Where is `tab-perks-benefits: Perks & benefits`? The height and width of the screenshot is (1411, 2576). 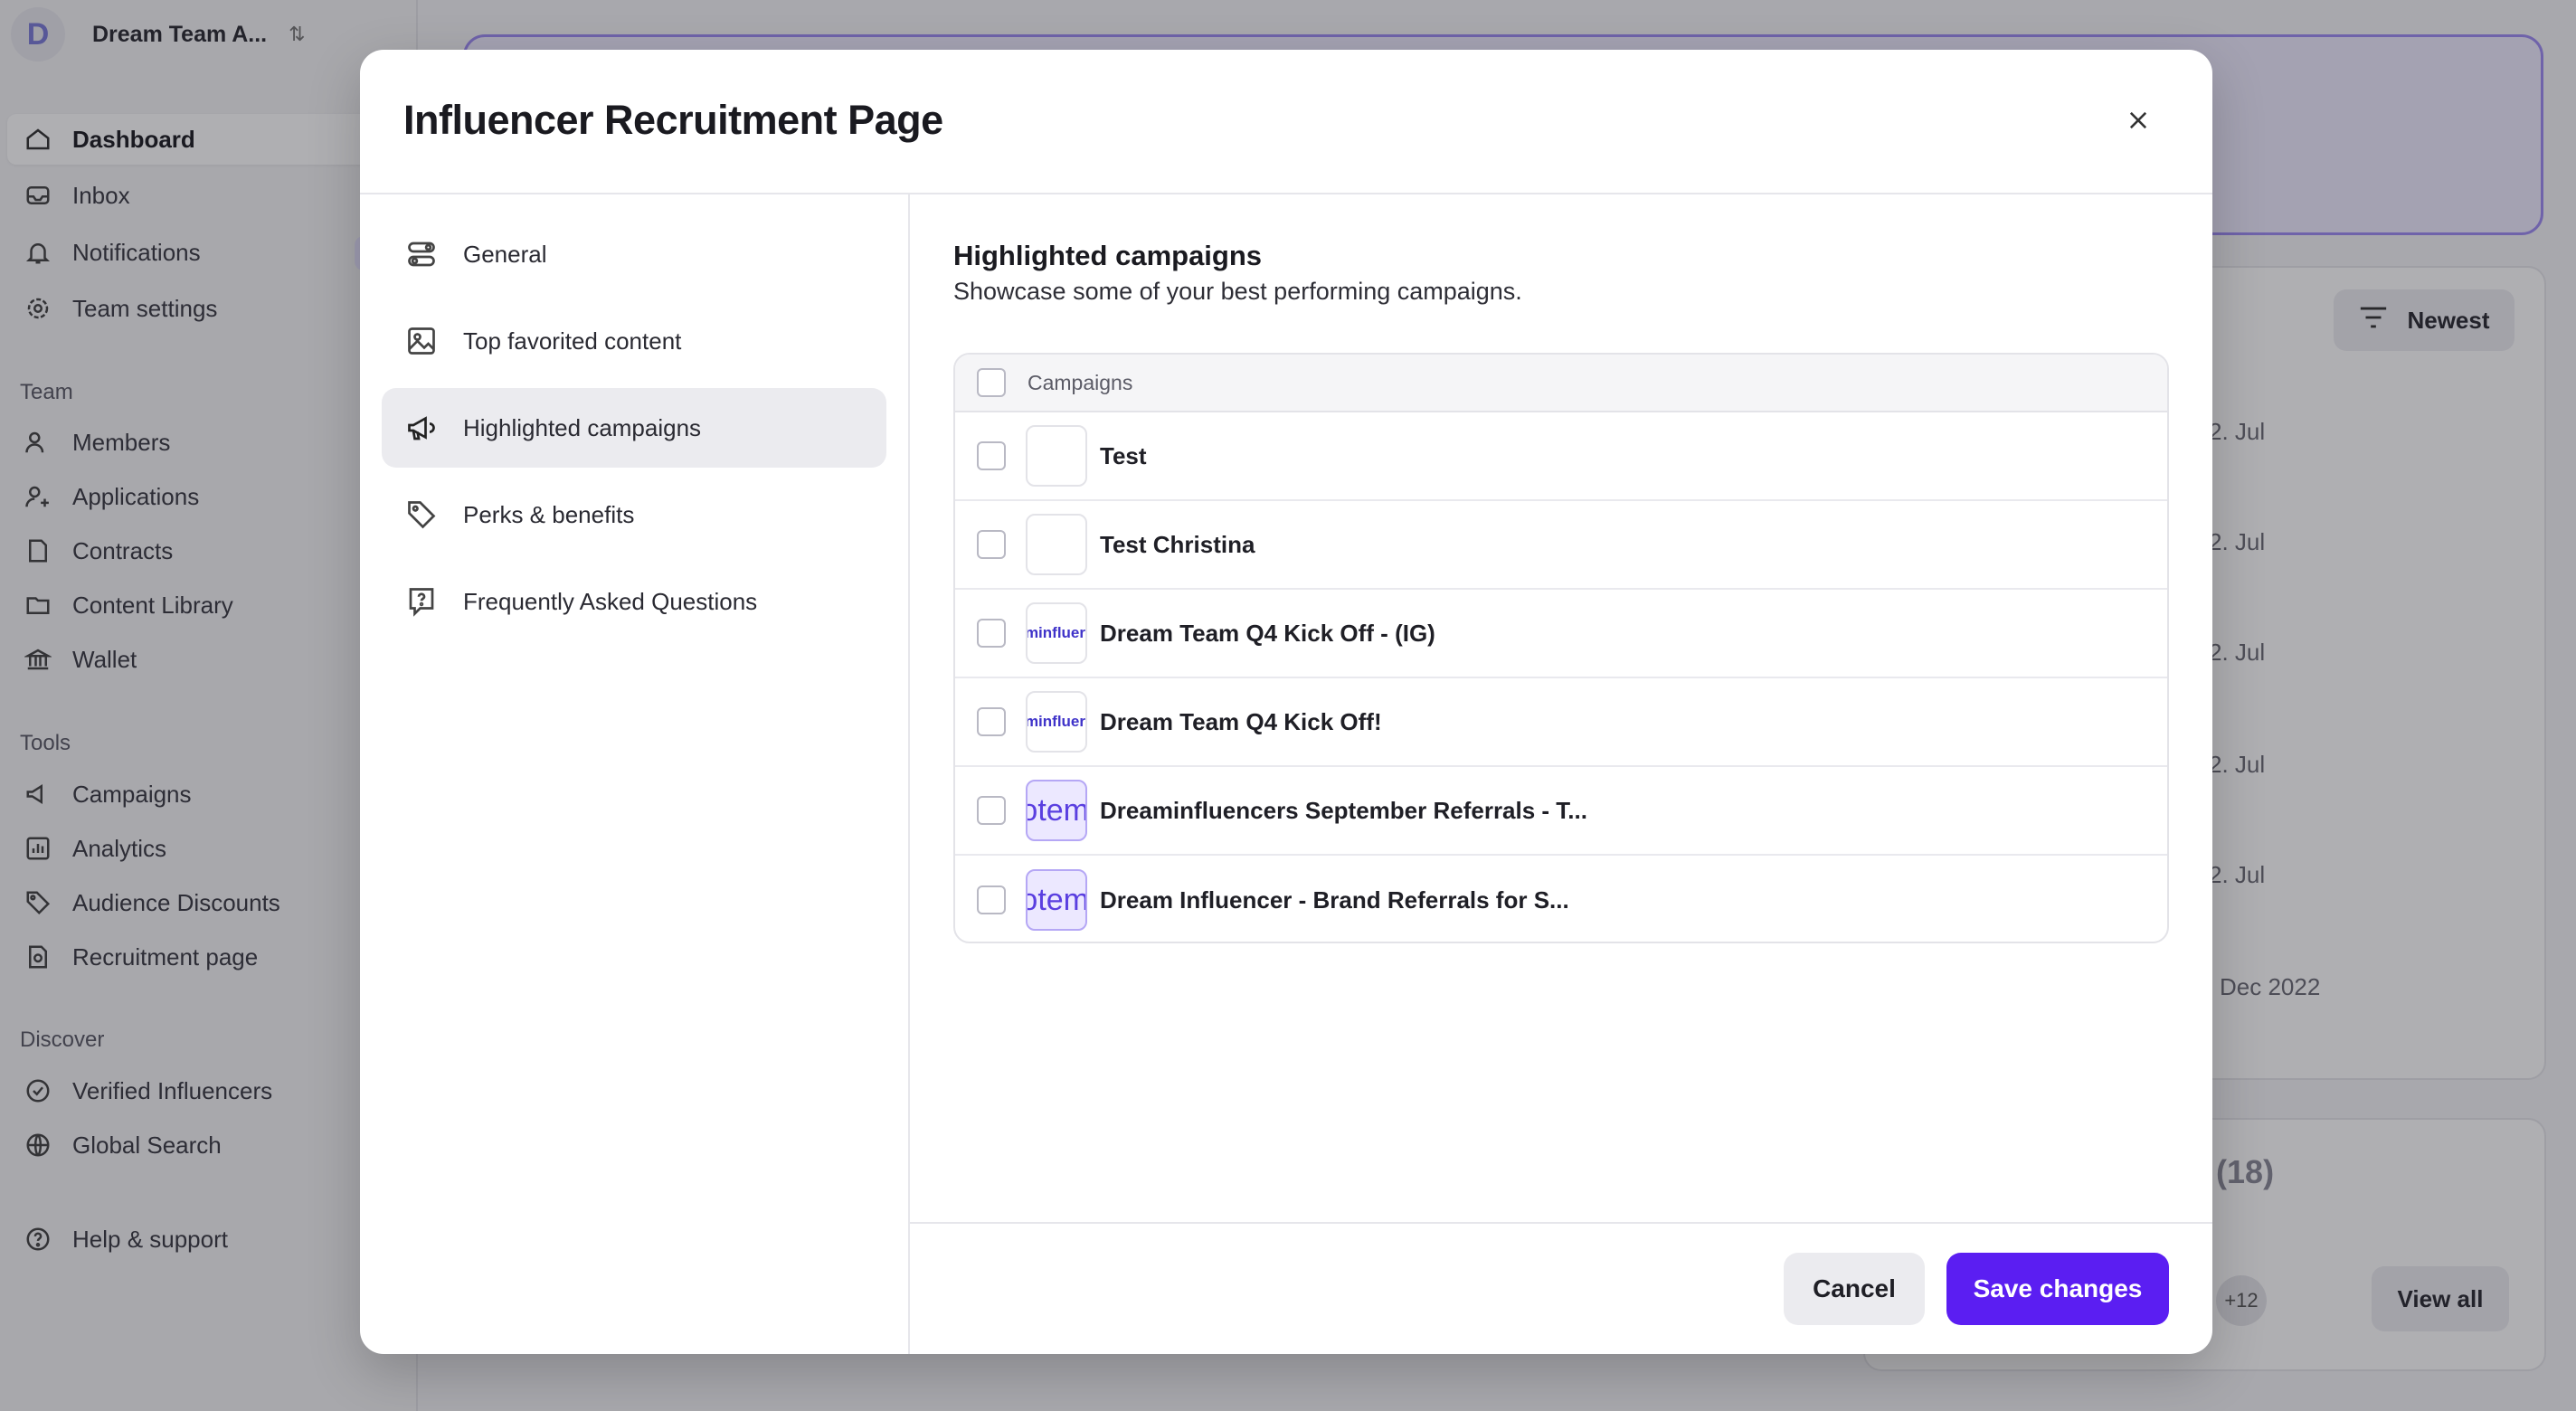
tab-perks-benefits: Perks & benefits is located at coordinates (634, 514).